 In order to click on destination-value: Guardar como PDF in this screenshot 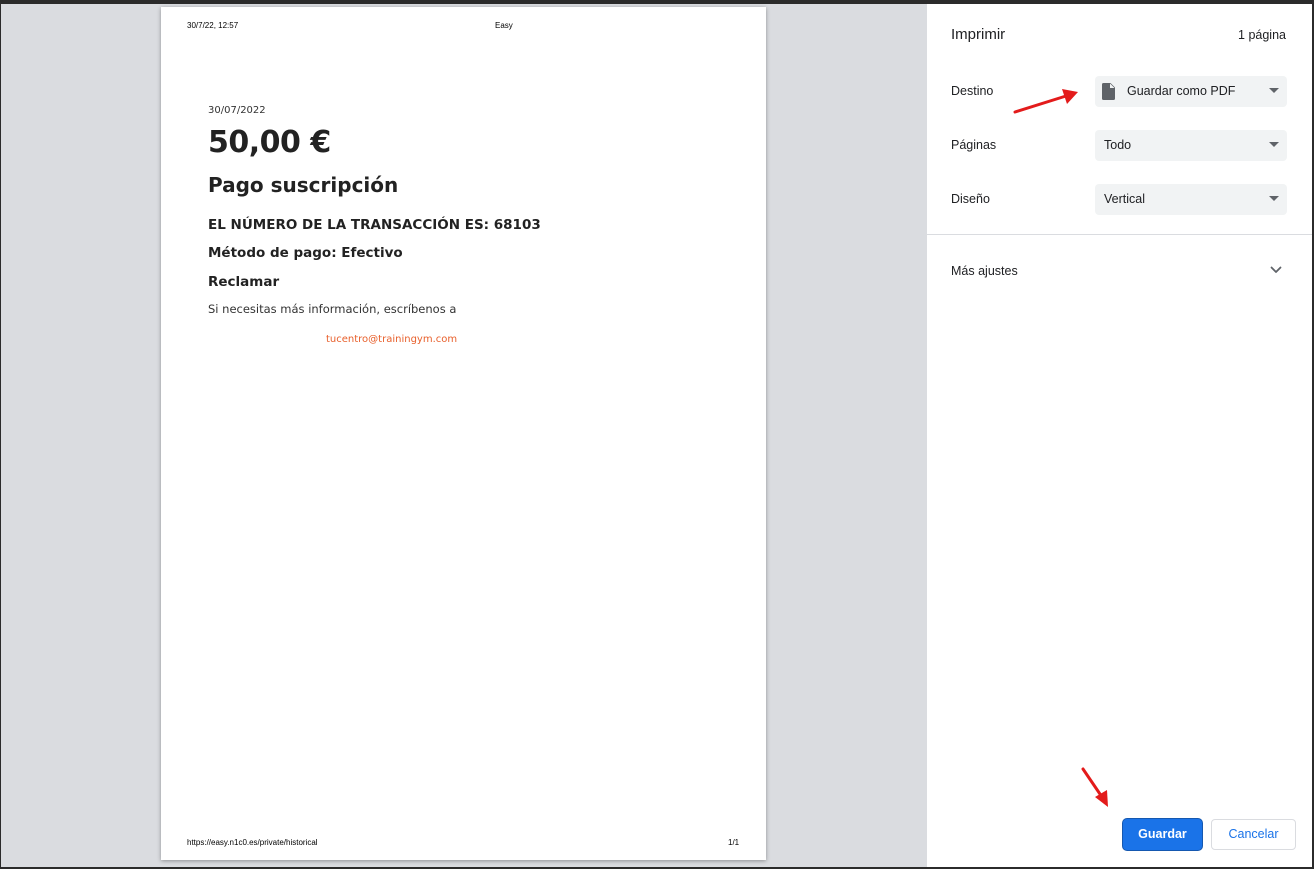, I will do `click(1181, 91)`.